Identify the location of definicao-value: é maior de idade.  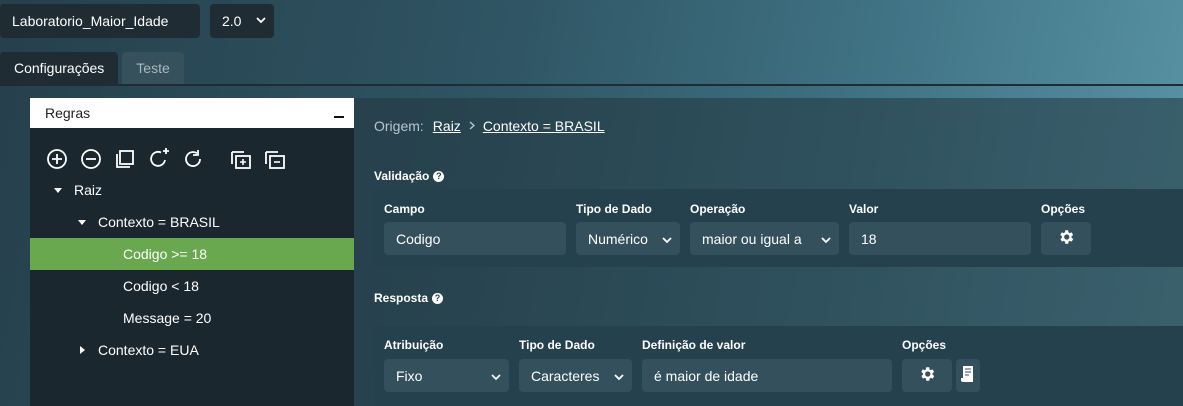
(706, 375).